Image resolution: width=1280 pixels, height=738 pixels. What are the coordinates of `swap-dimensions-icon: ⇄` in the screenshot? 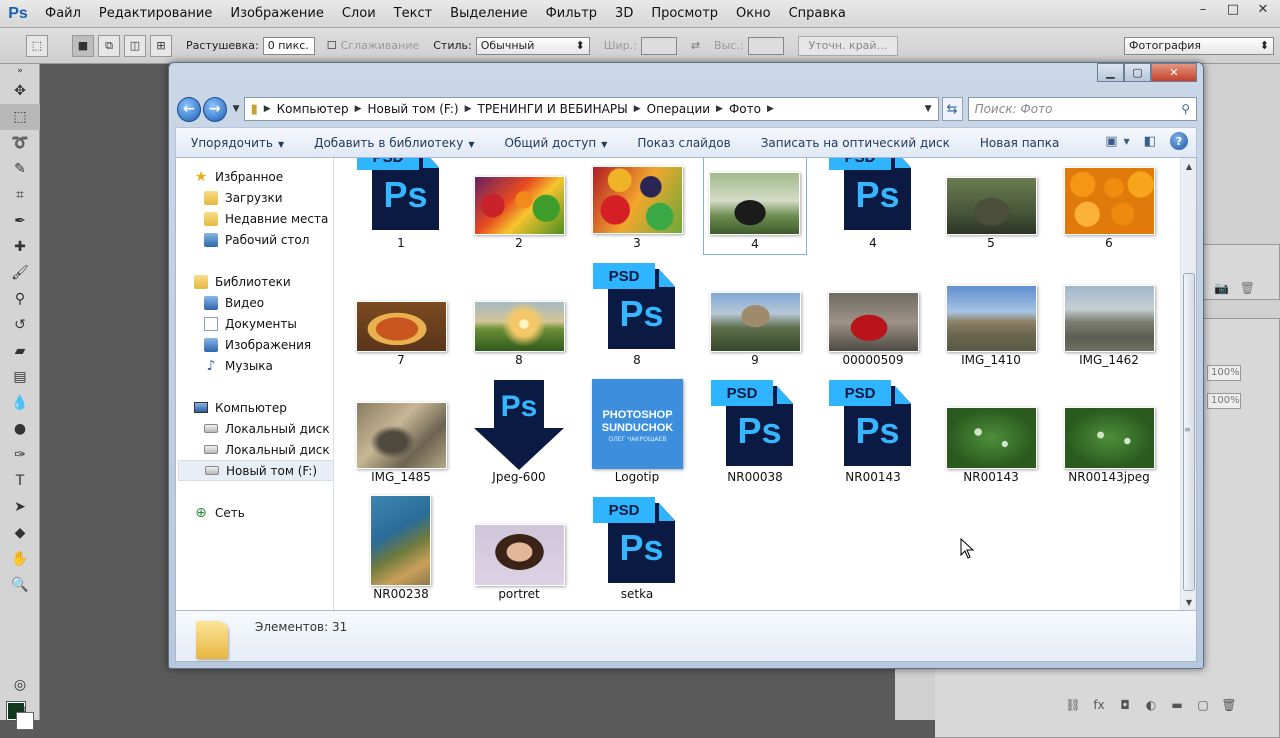 It's located at (695, 45).